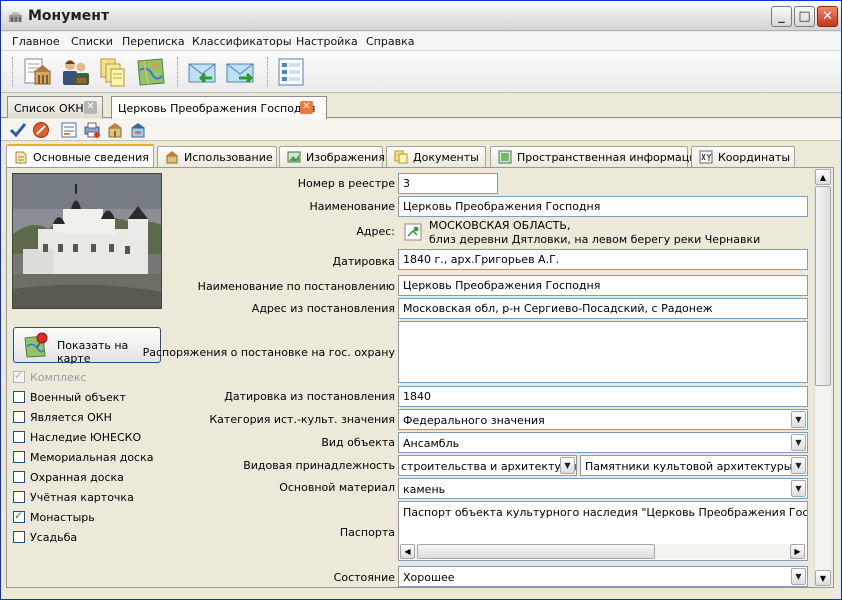  Describe the element at coordinates (500, 225) in the screenshot. I see `address-line1: МОСКОВСКАЯ ОБЛАСТЬ,` at that location.